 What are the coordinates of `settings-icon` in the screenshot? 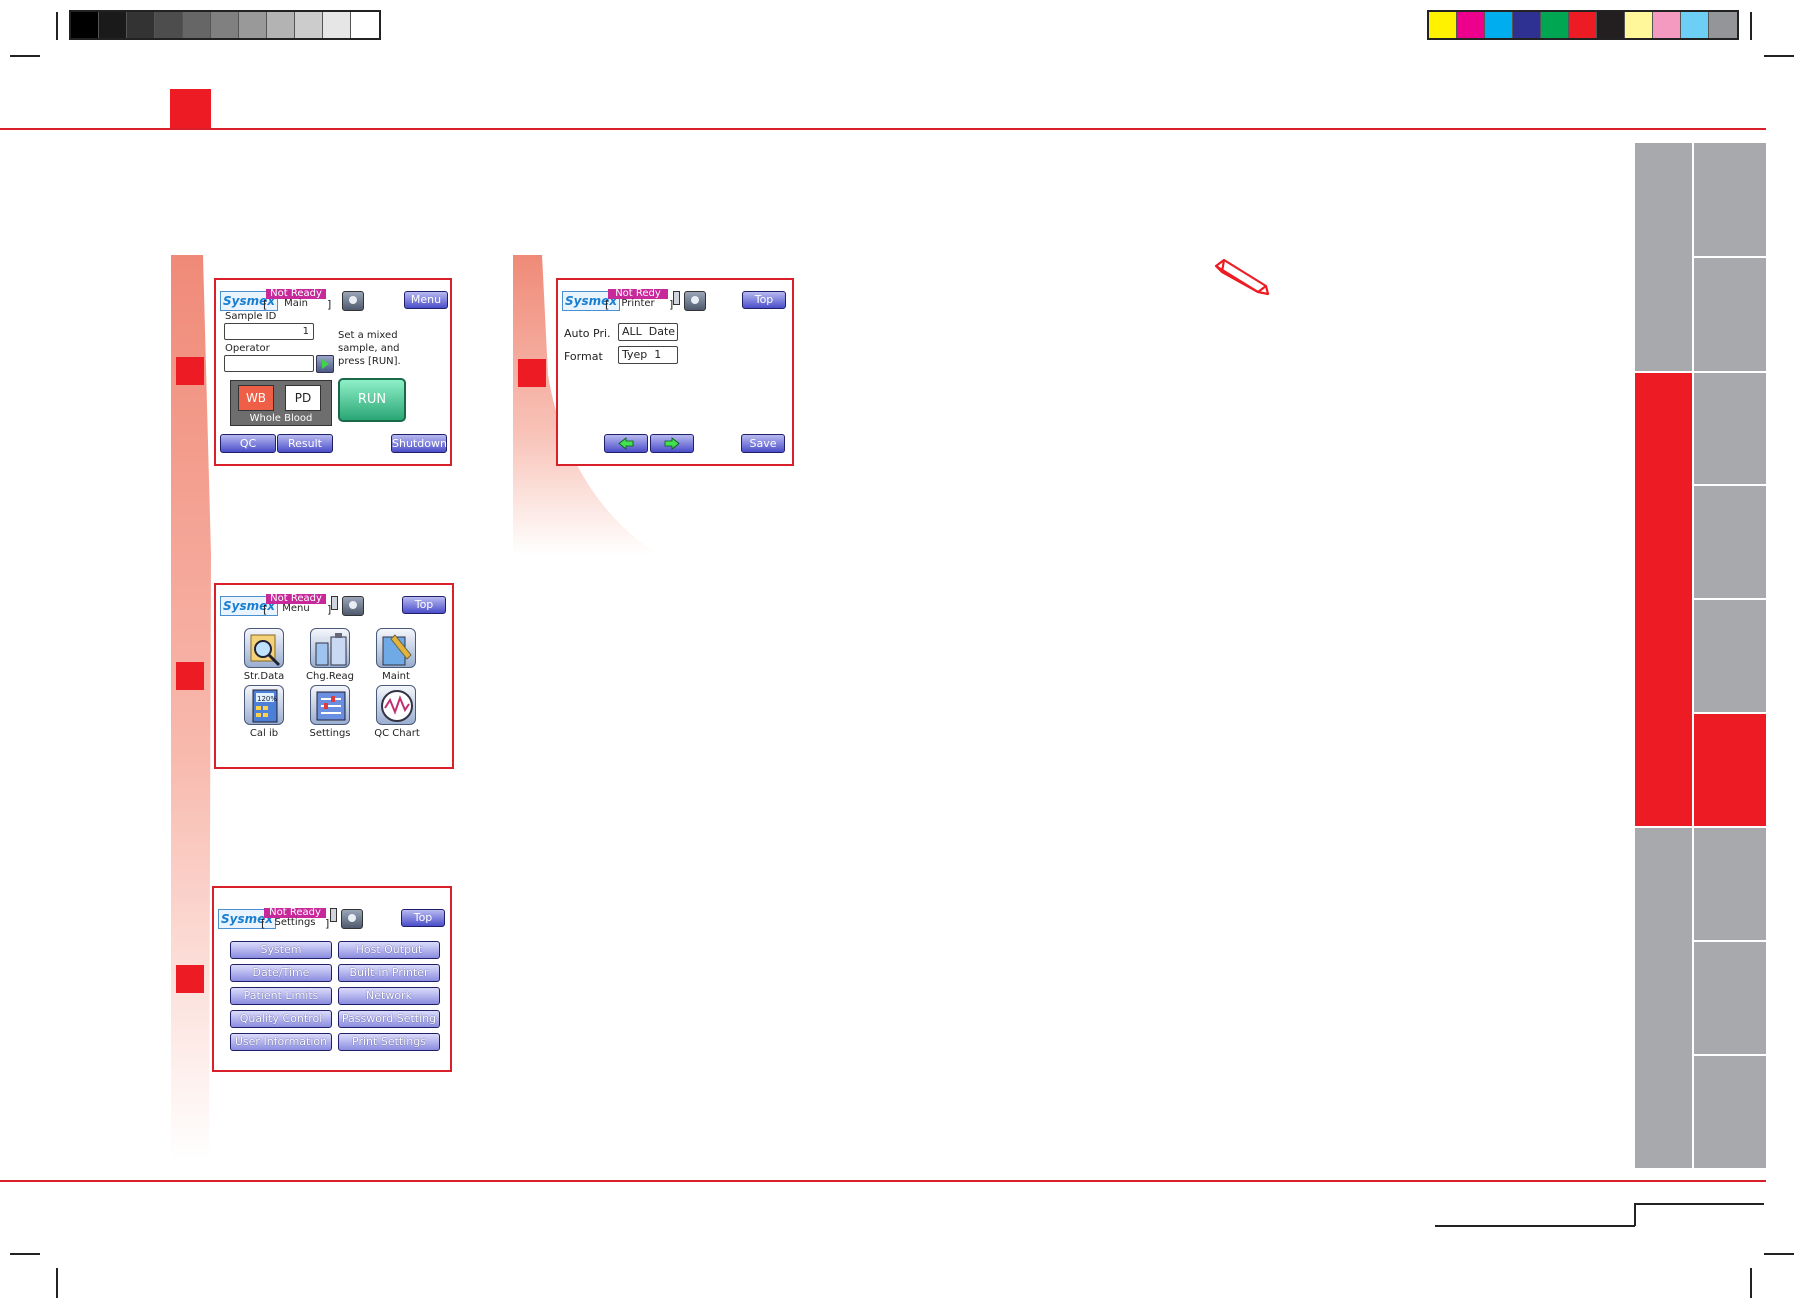 It's located at (330, 705).